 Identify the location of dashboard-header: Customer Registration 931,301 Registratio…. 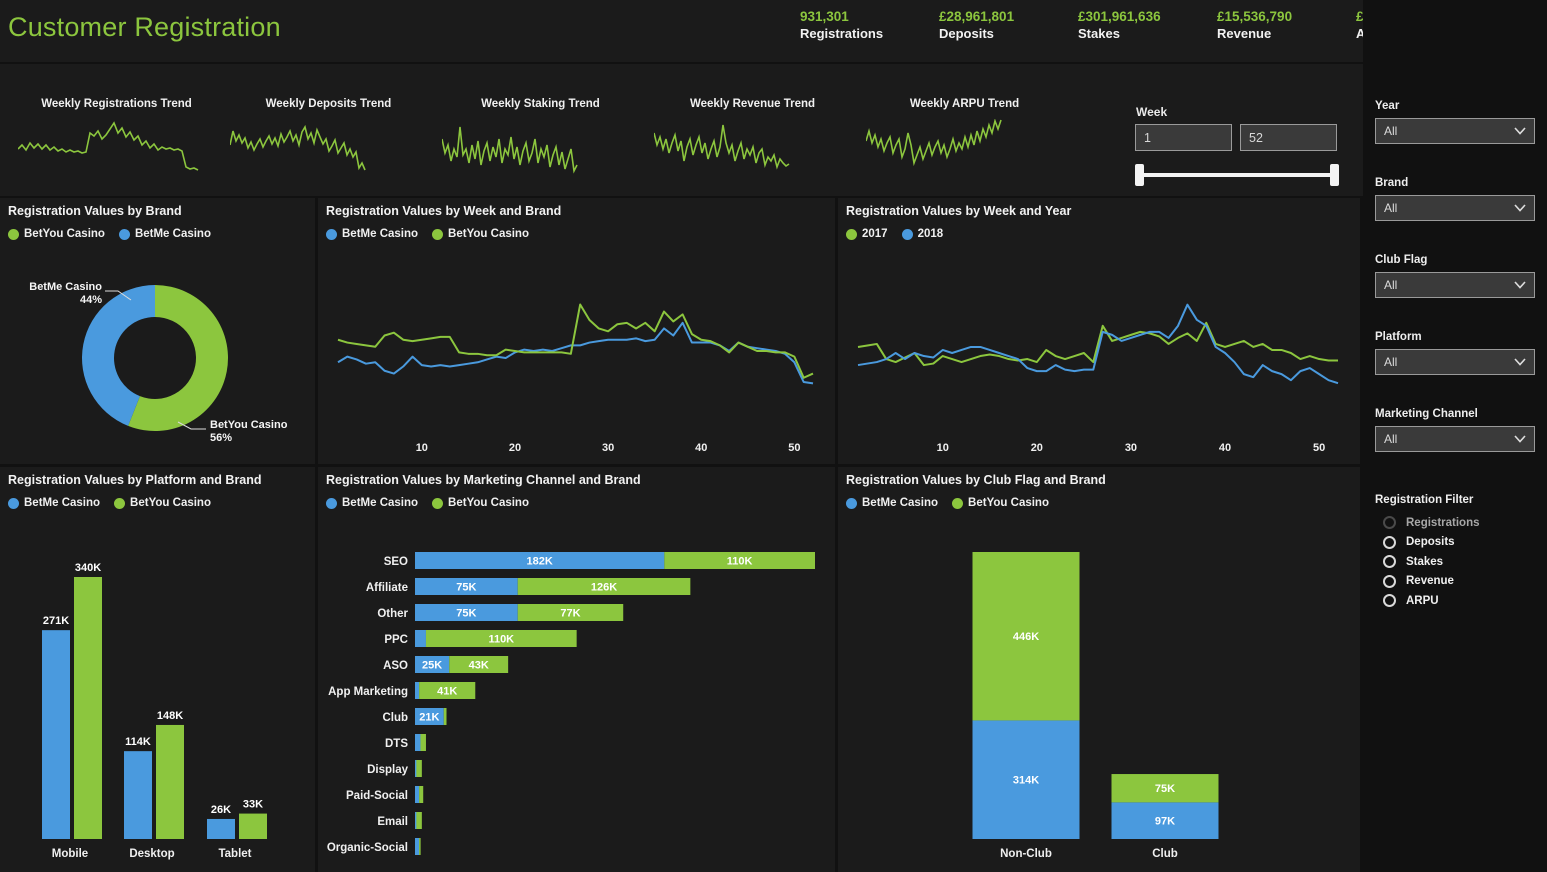
(696, 31).